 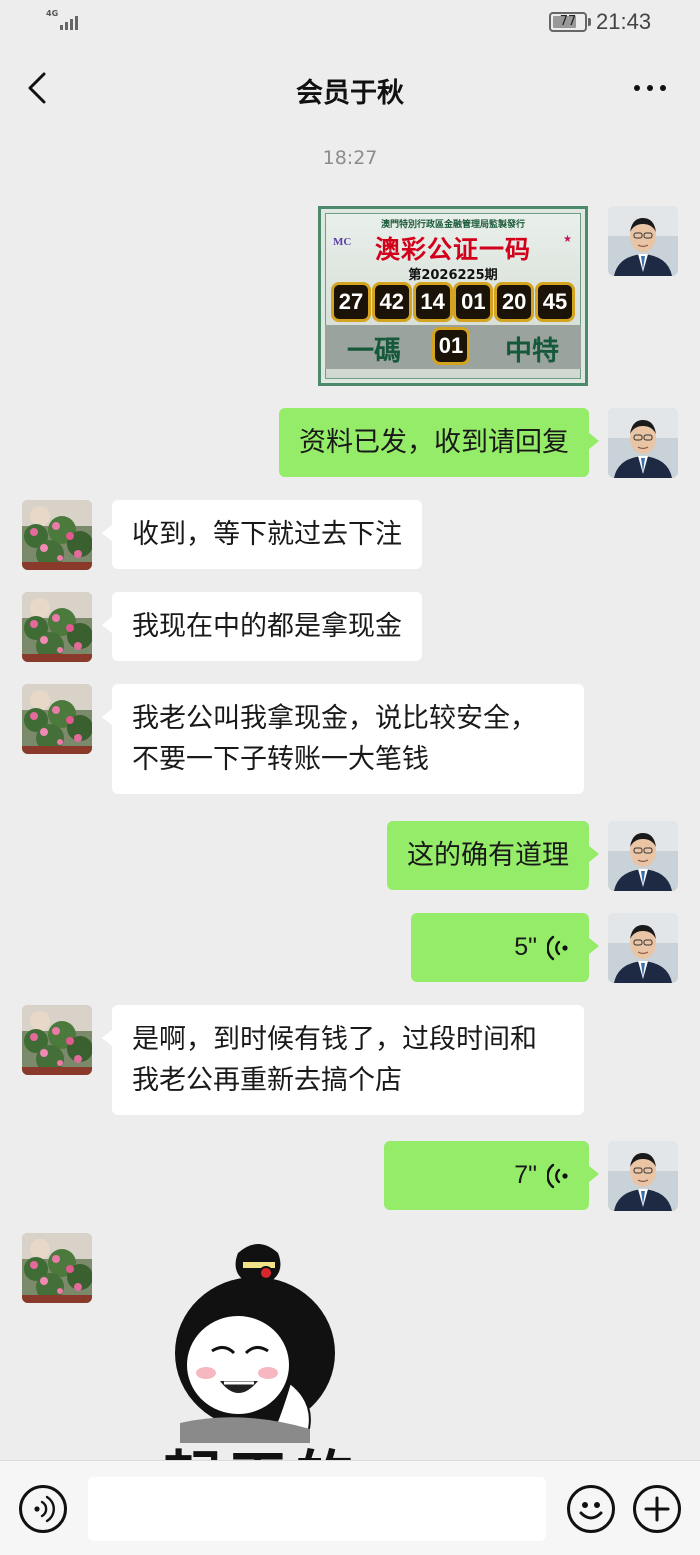 I want to click on sent-text-bubble: 资料已发，收到请回复, so click(x=439, y=442).